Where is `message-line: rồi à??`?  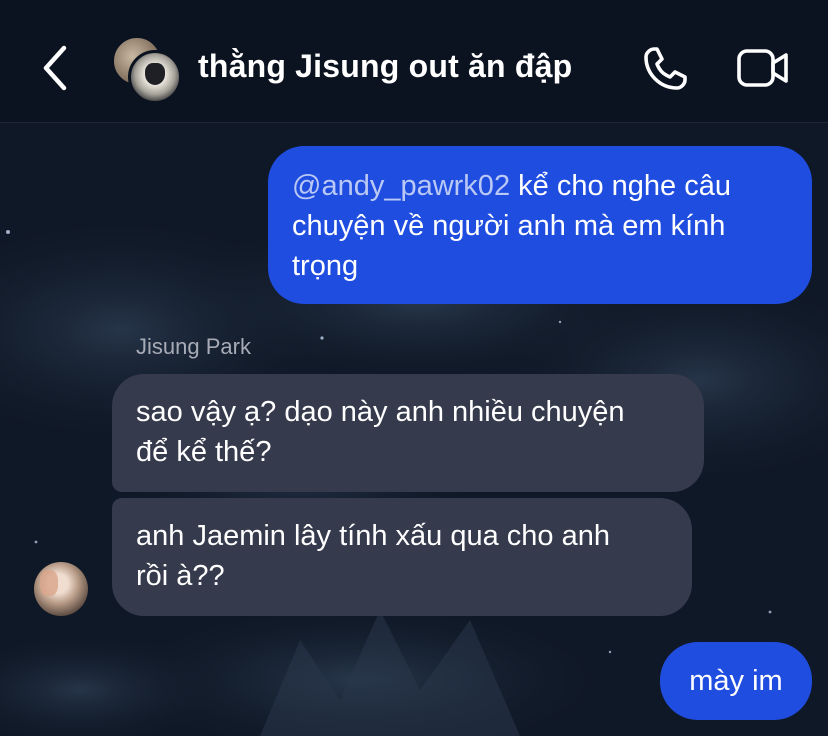 message-line: rồi à?? is located at coordinates (180, 576).